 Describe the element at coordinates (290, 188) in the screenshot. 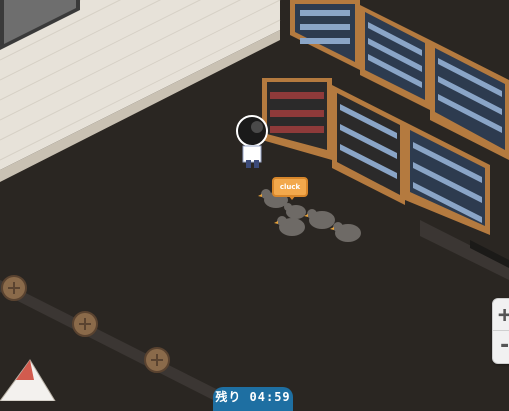

I see `speech-bubble: cluck` at that location.